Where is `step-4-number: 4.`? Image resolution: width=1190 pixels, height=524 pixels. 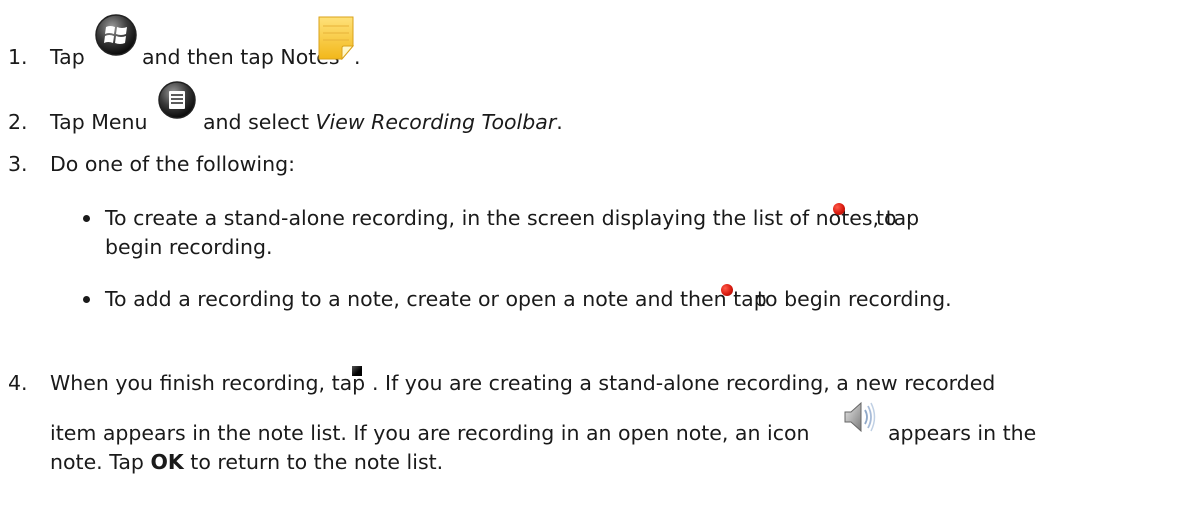 step-4-number: 4. is located at coordinates (18, 383).